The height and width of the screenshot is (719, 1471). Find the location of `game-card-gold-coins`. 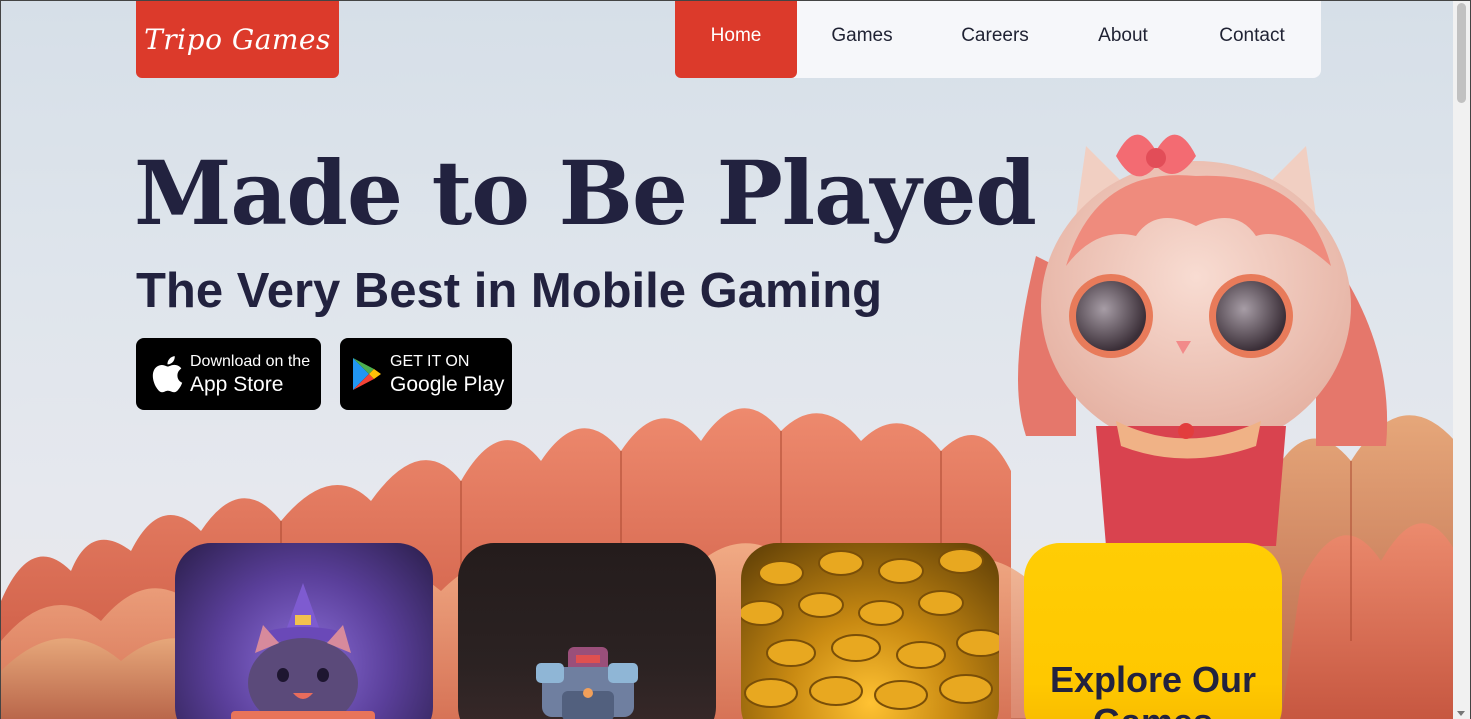

game-card-gold-coins is located at coordinates (870, 631).